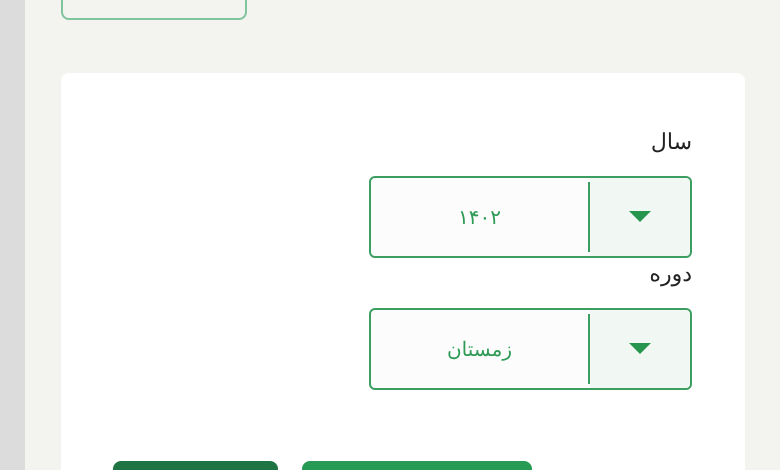 This screenshot has height=470, width=780. What do you see at coordinates (530, 349) in the screenshot?
I see `dropdown-field: زمستان` at bounding box center [530, 349].